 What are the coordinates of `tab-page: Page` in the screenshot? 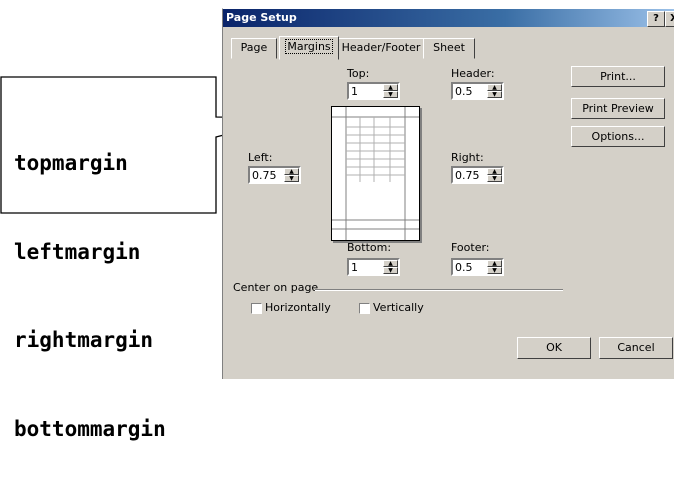 It's located at (254, 48).